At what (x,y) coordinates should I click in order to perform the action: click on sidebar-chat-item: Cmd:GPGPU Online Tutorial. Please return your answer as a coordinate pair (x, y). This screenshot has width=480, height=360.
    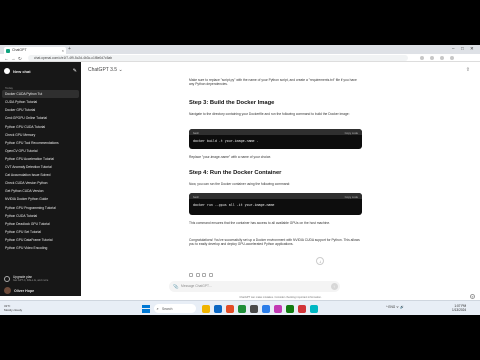
    Looking at the image, I should click on (40, 118).